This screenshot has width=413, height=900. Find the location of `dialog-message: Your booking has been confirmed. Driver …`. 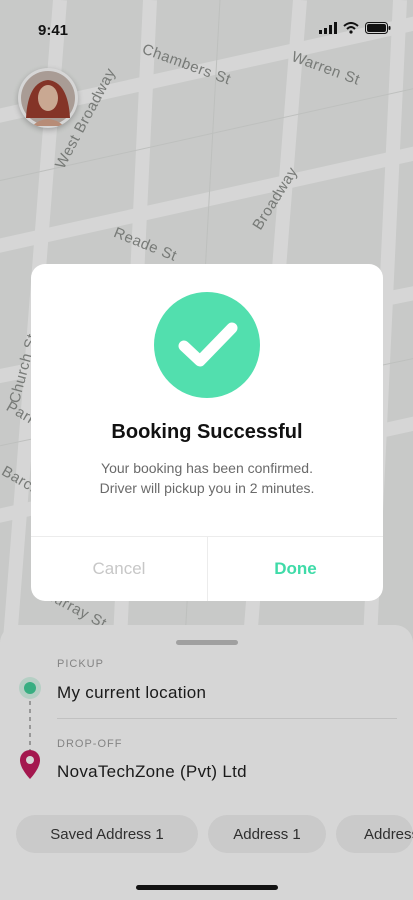

dialog-message: Your booking has been confirmed. Driver … is located at coordinates (207, 478).